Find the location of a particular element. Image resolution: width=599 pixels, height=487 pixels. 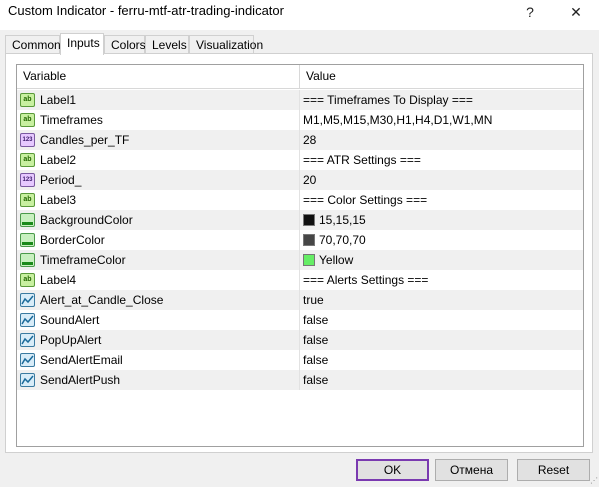

variable-value: 28 is located at coordinates (309, 140).